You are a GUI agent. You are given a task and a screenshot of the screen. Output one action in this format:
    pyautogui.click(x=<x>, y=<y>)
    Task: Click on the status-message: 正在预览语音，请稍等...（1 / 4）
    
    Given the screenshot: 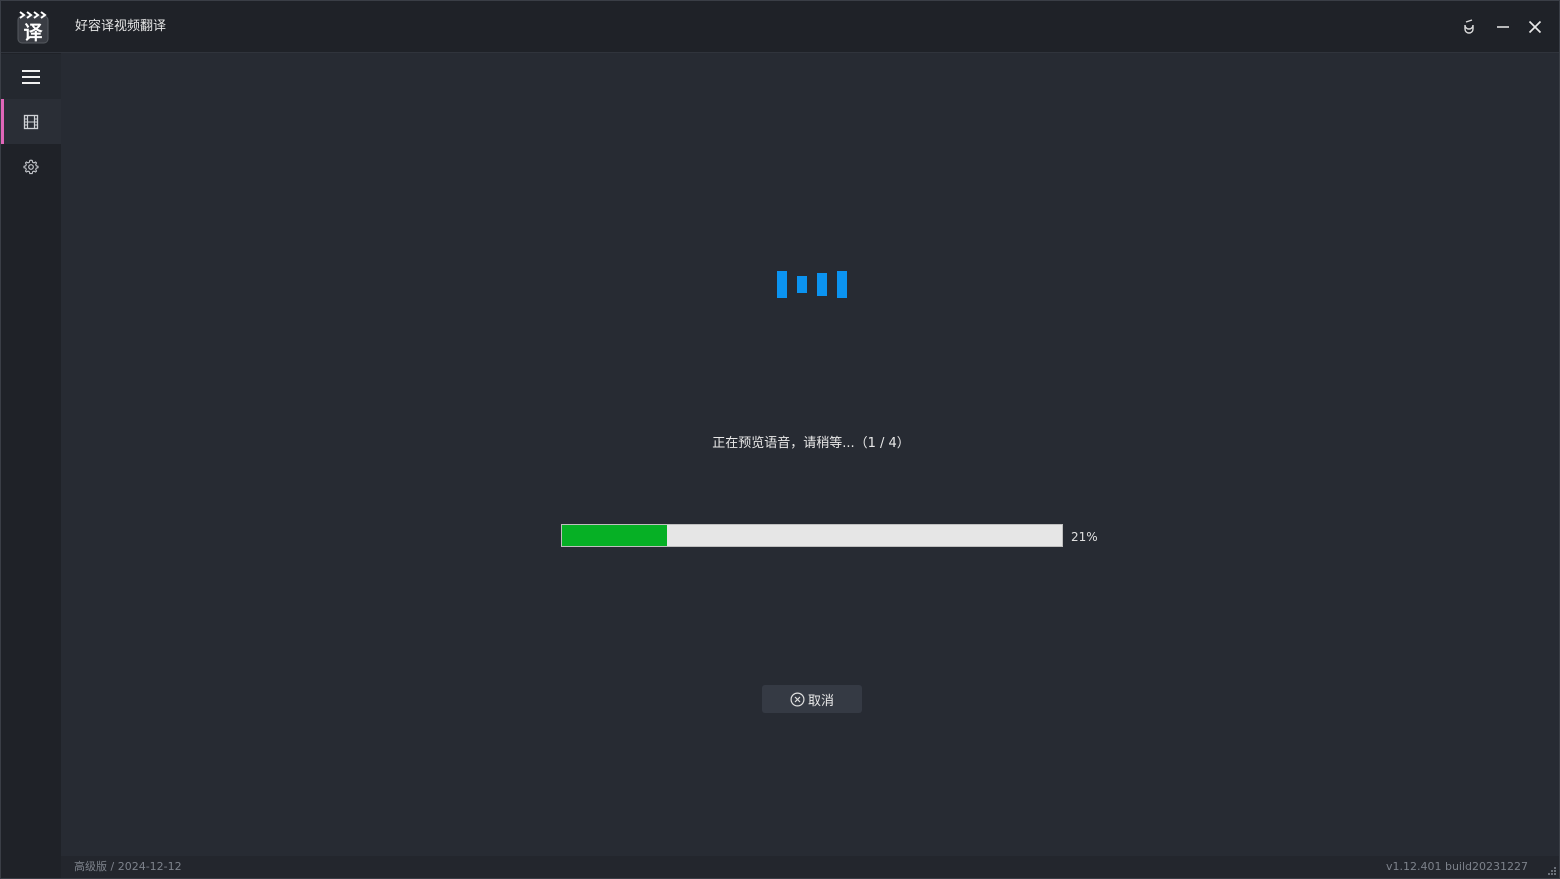 What is the action you would take?
    pyautogui.click(x=811, y=443)
    